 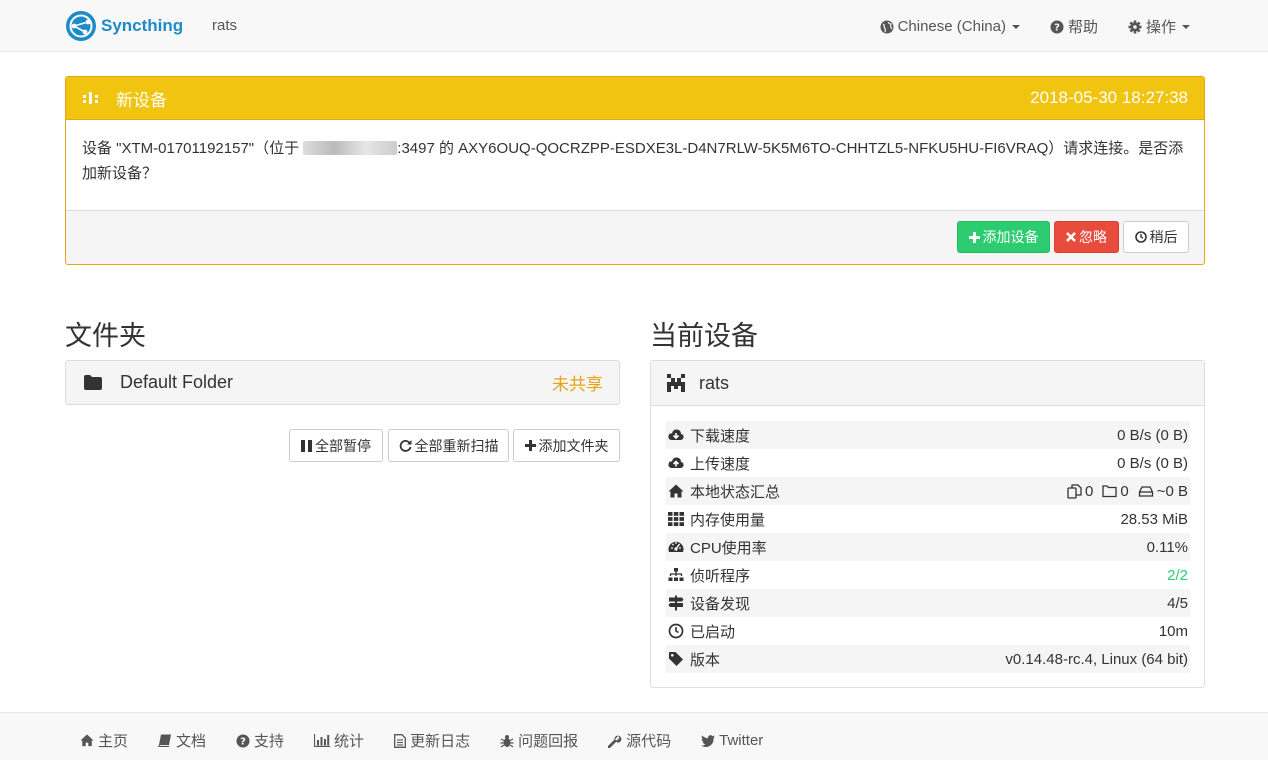 What do you see at coordinates (1003, 237) in the screenshot?
I see `add-device-button: 添加设备` at bounding box center [1003, 237].